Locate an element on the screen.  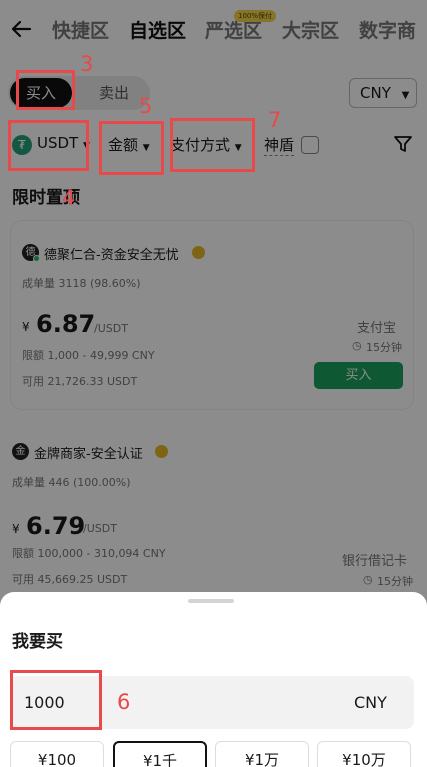
quick-amount-chip: ¥100 is located at coordinates (57, 754).